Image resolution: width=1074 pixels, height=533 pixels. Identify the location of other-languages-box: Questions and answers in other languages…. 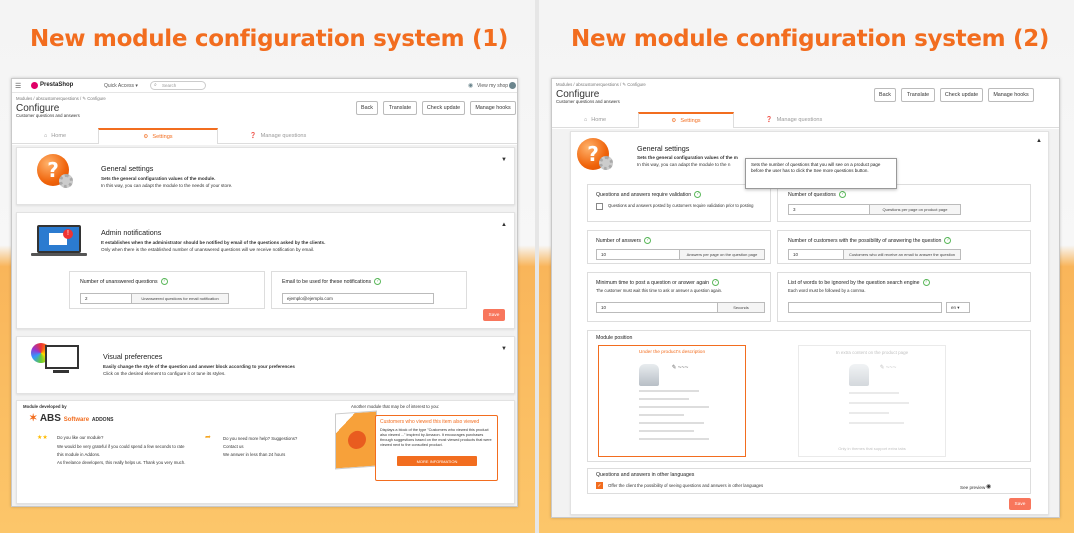
(809, 481).